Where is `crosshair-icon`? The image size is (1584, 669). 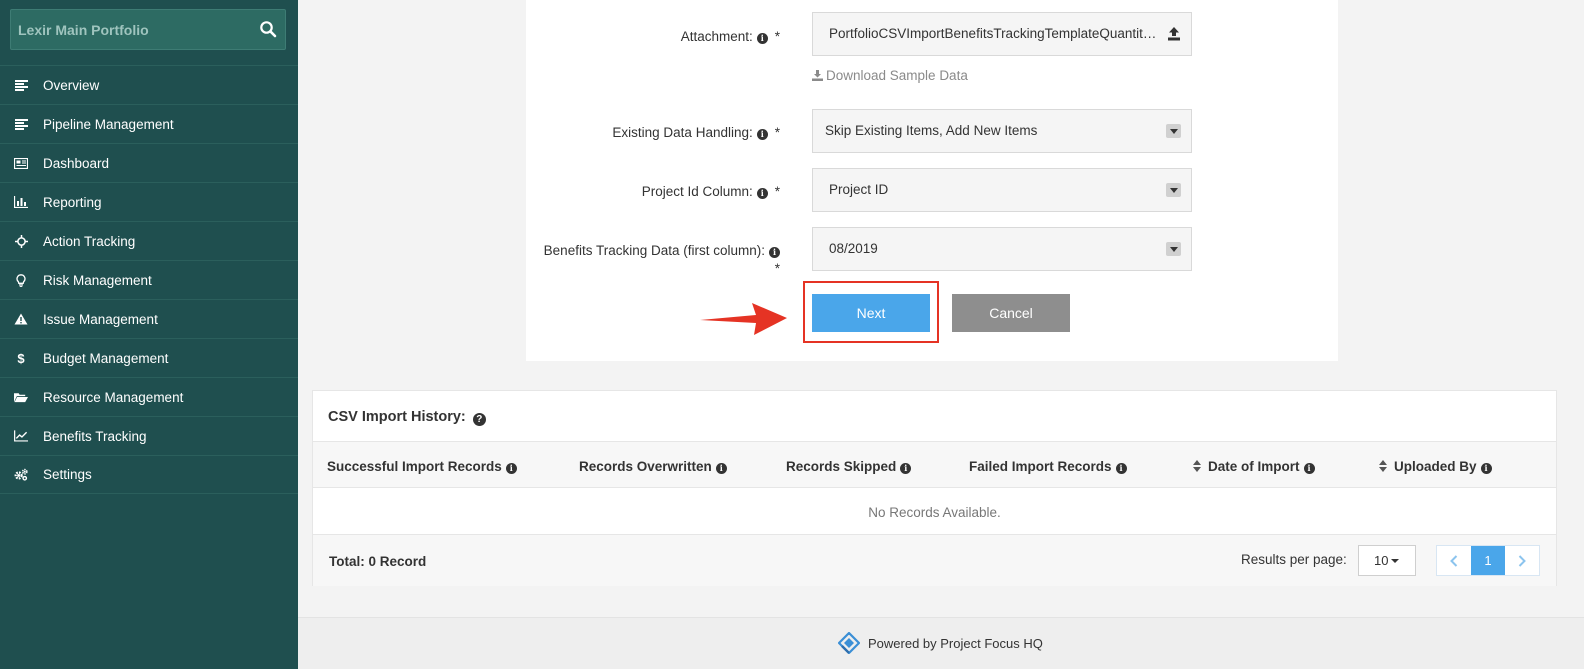
crosshair-icon is located at coordinates (21, 241).